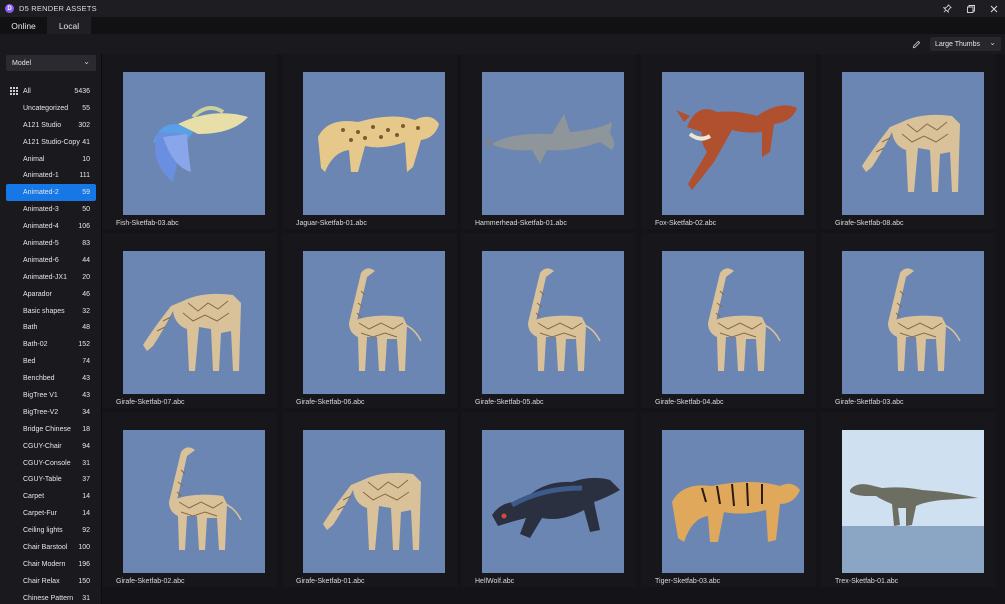 The width and height of the screenshot is (1005, 604). Describe the element at coordinates (51, 446) in the screenshot. I see `sidebar-item: CGUY-Chair 94` at that location.